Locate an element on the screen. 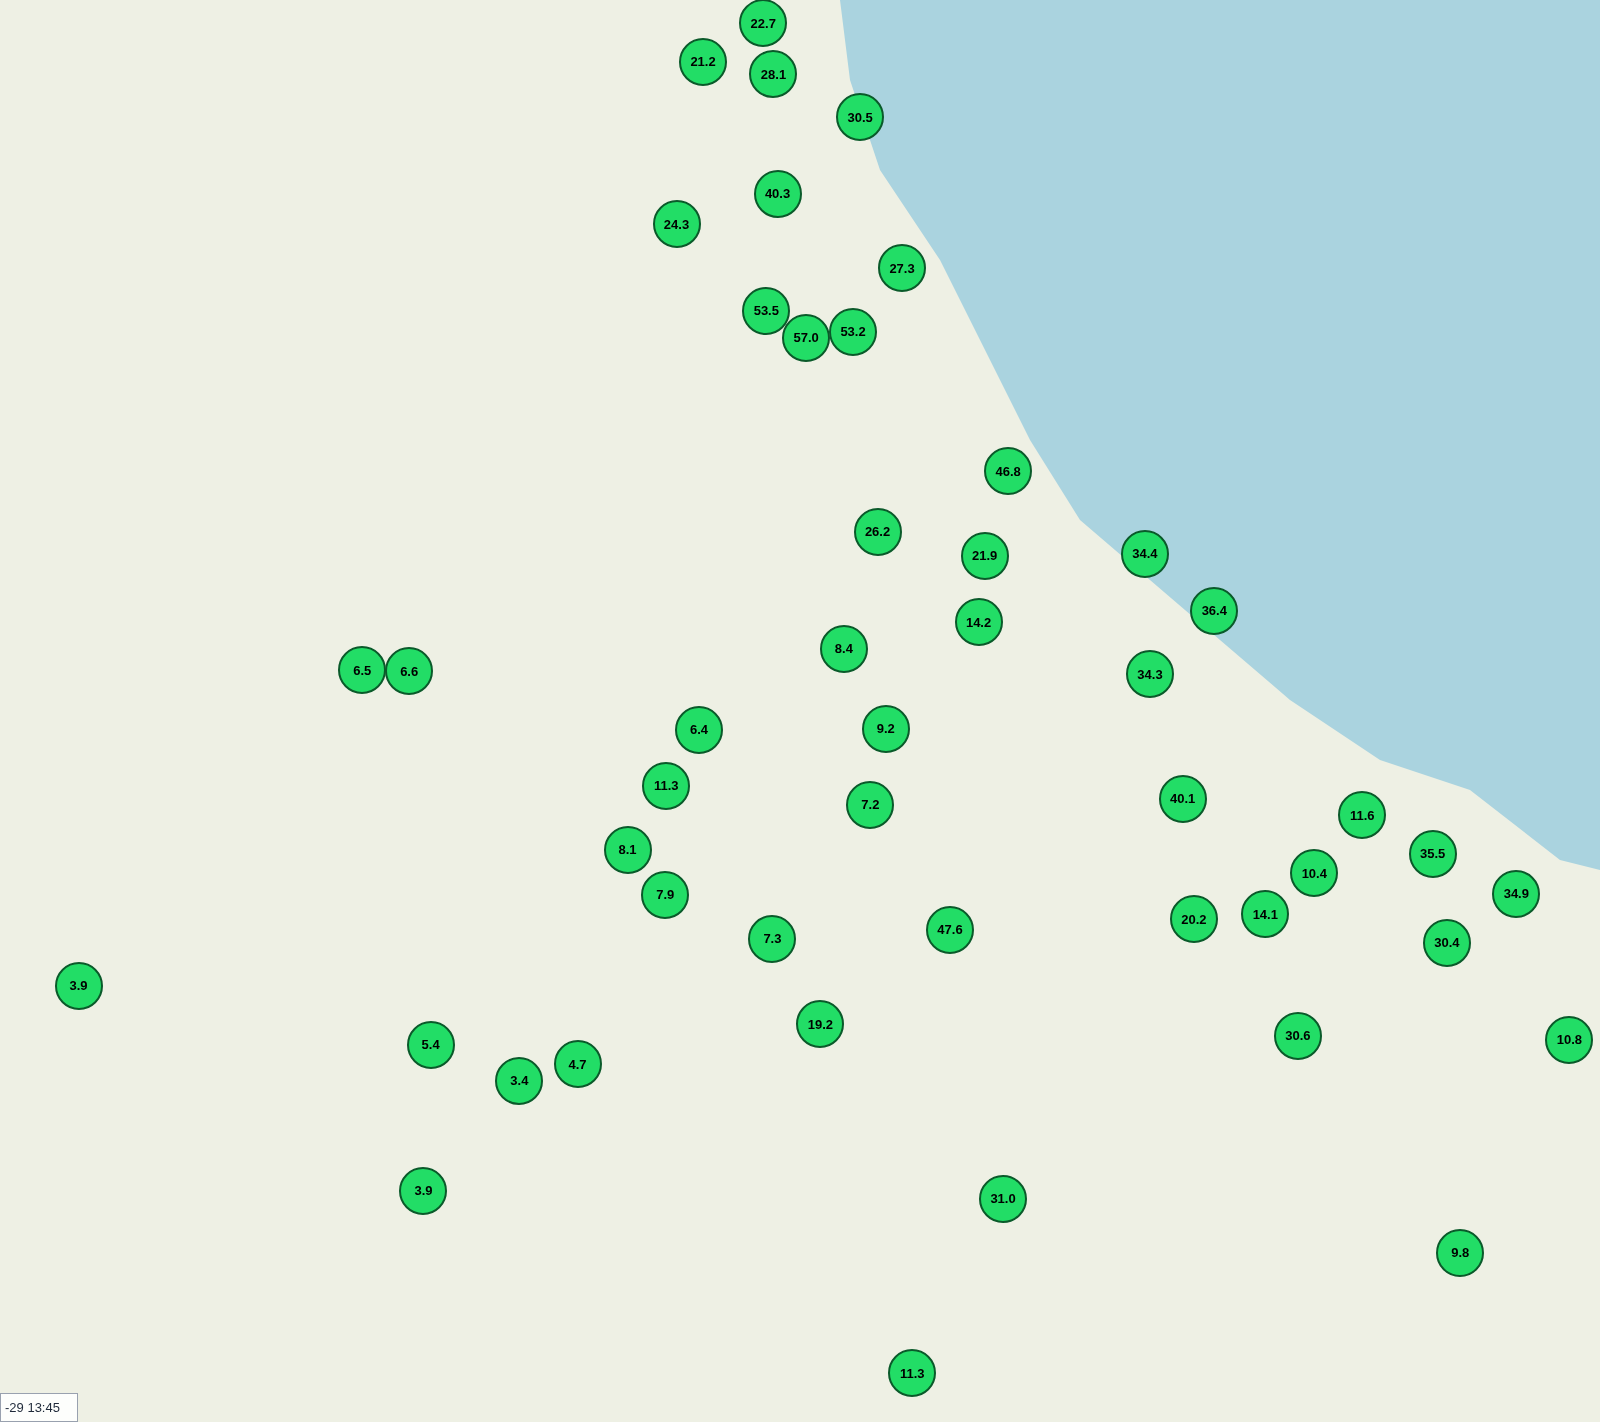  map-marker: 6.4 is located at coordinates (698, 729).